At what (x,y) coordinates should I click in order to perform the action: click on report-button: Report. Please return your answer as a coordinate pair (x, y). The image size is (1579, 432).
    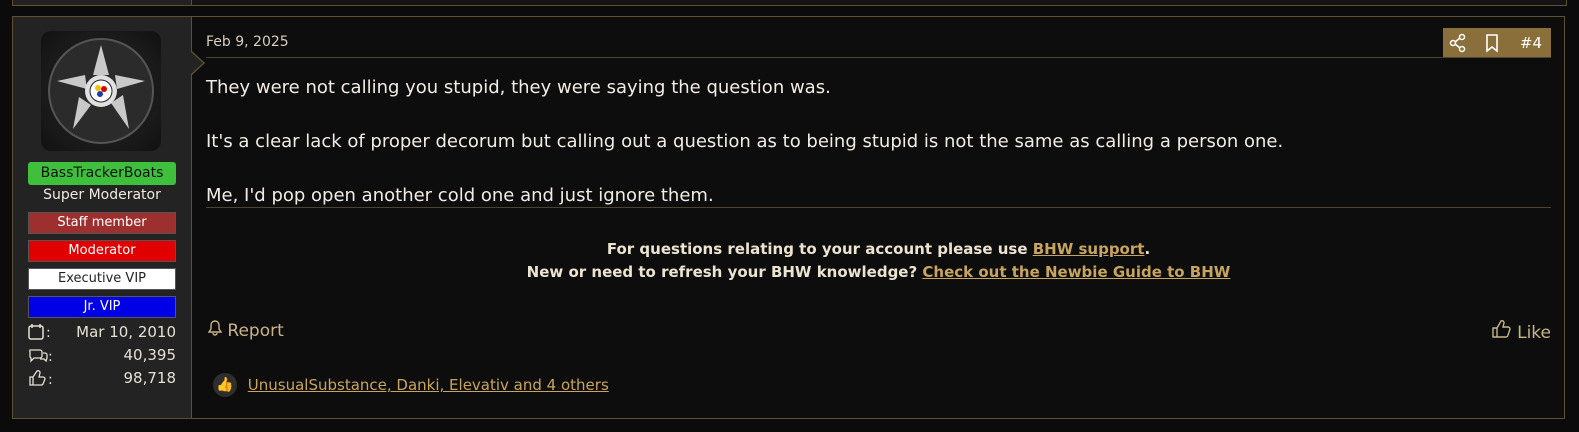
    Looking at the image, I should click on (245, 330).